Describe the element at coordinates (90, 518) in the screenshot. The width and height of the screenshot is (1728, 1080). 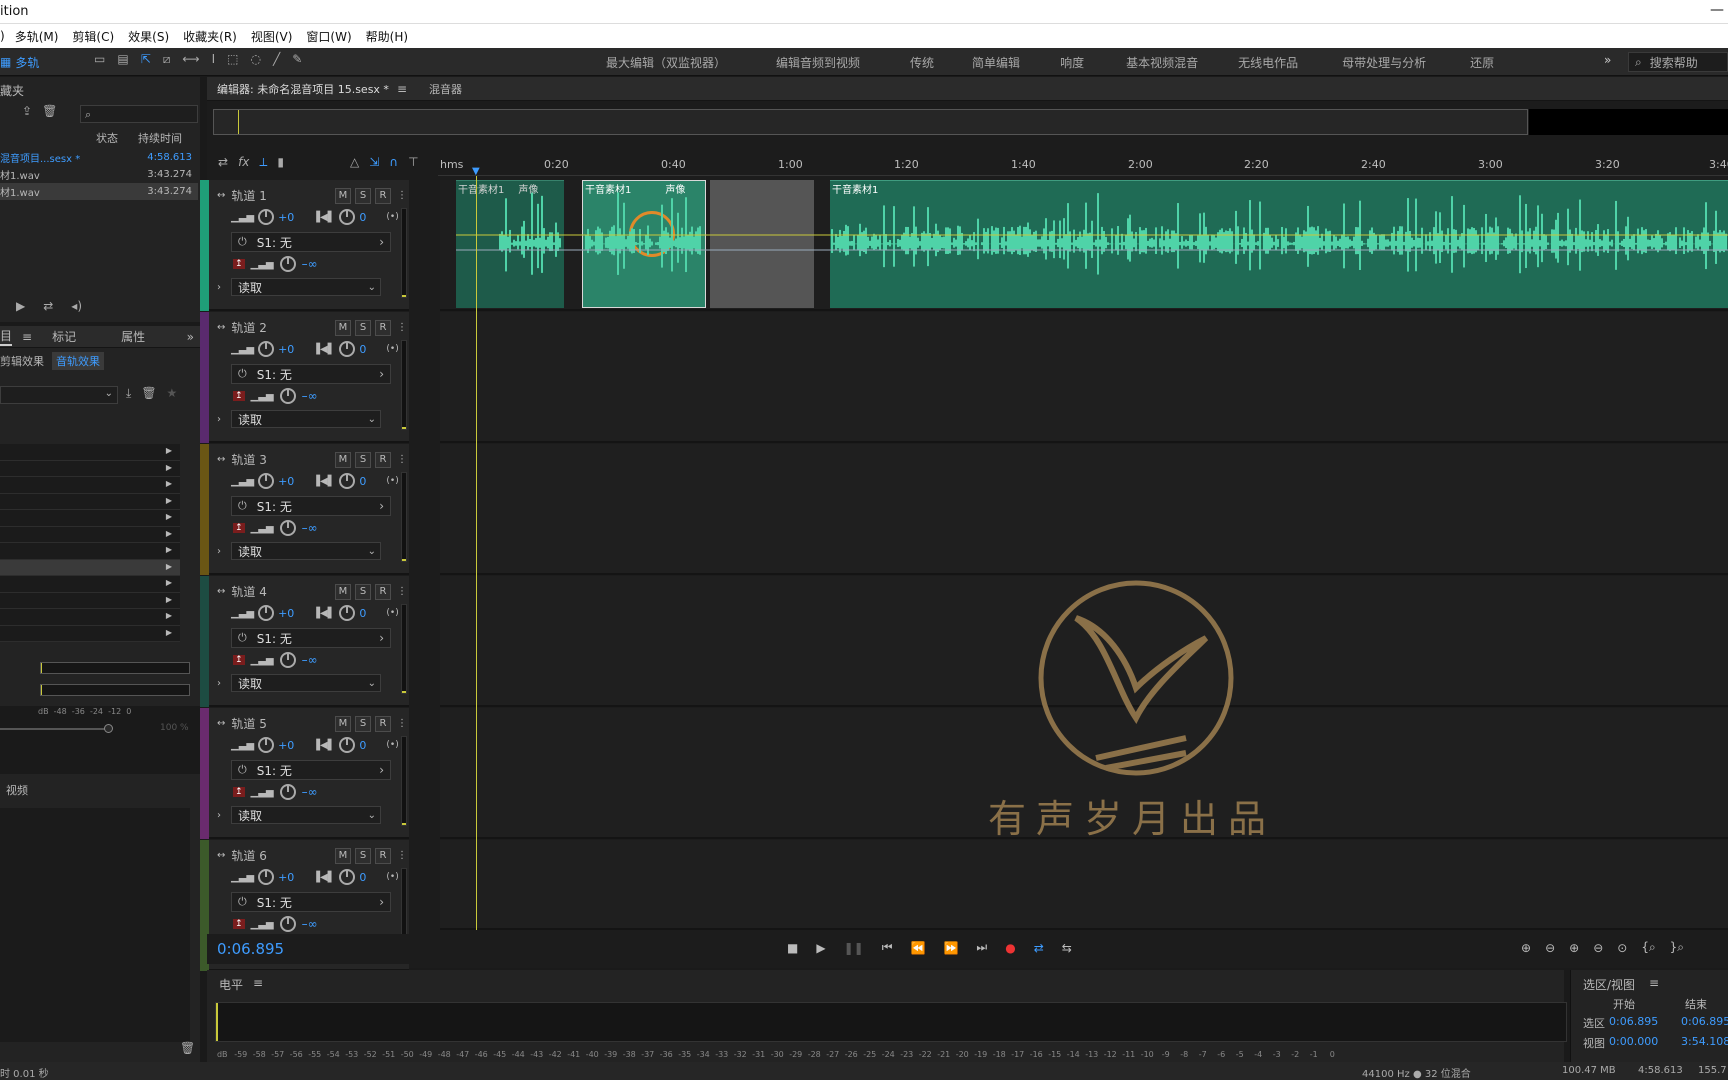
I see `rack-slot-5: ▶` at that location.